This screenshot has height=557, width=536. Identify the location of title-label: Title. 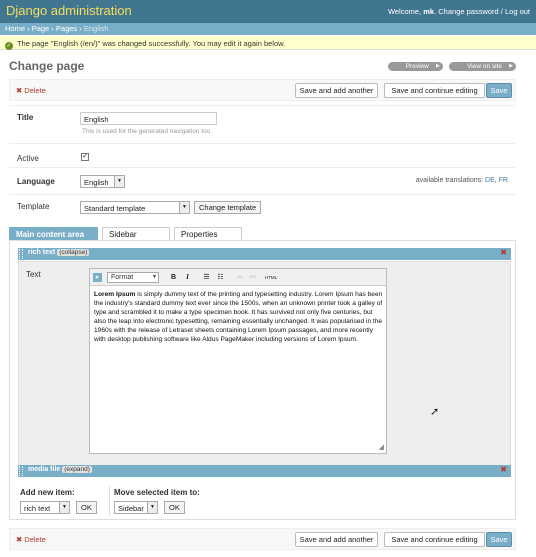
(25, 117).